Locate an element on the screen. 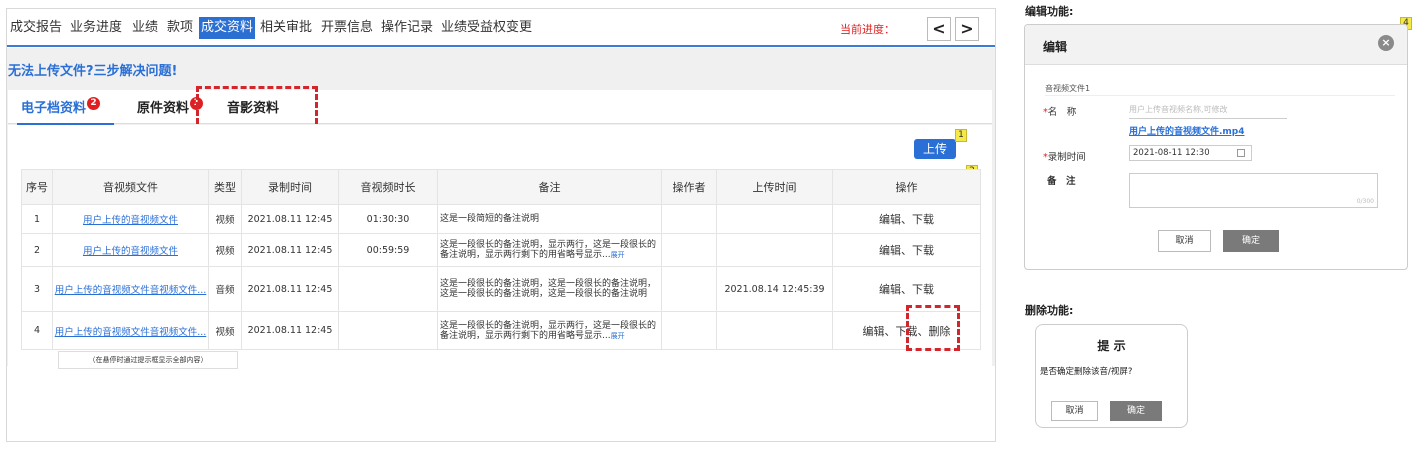  duration: 01:30:30 is located at coordinates (388, 219).